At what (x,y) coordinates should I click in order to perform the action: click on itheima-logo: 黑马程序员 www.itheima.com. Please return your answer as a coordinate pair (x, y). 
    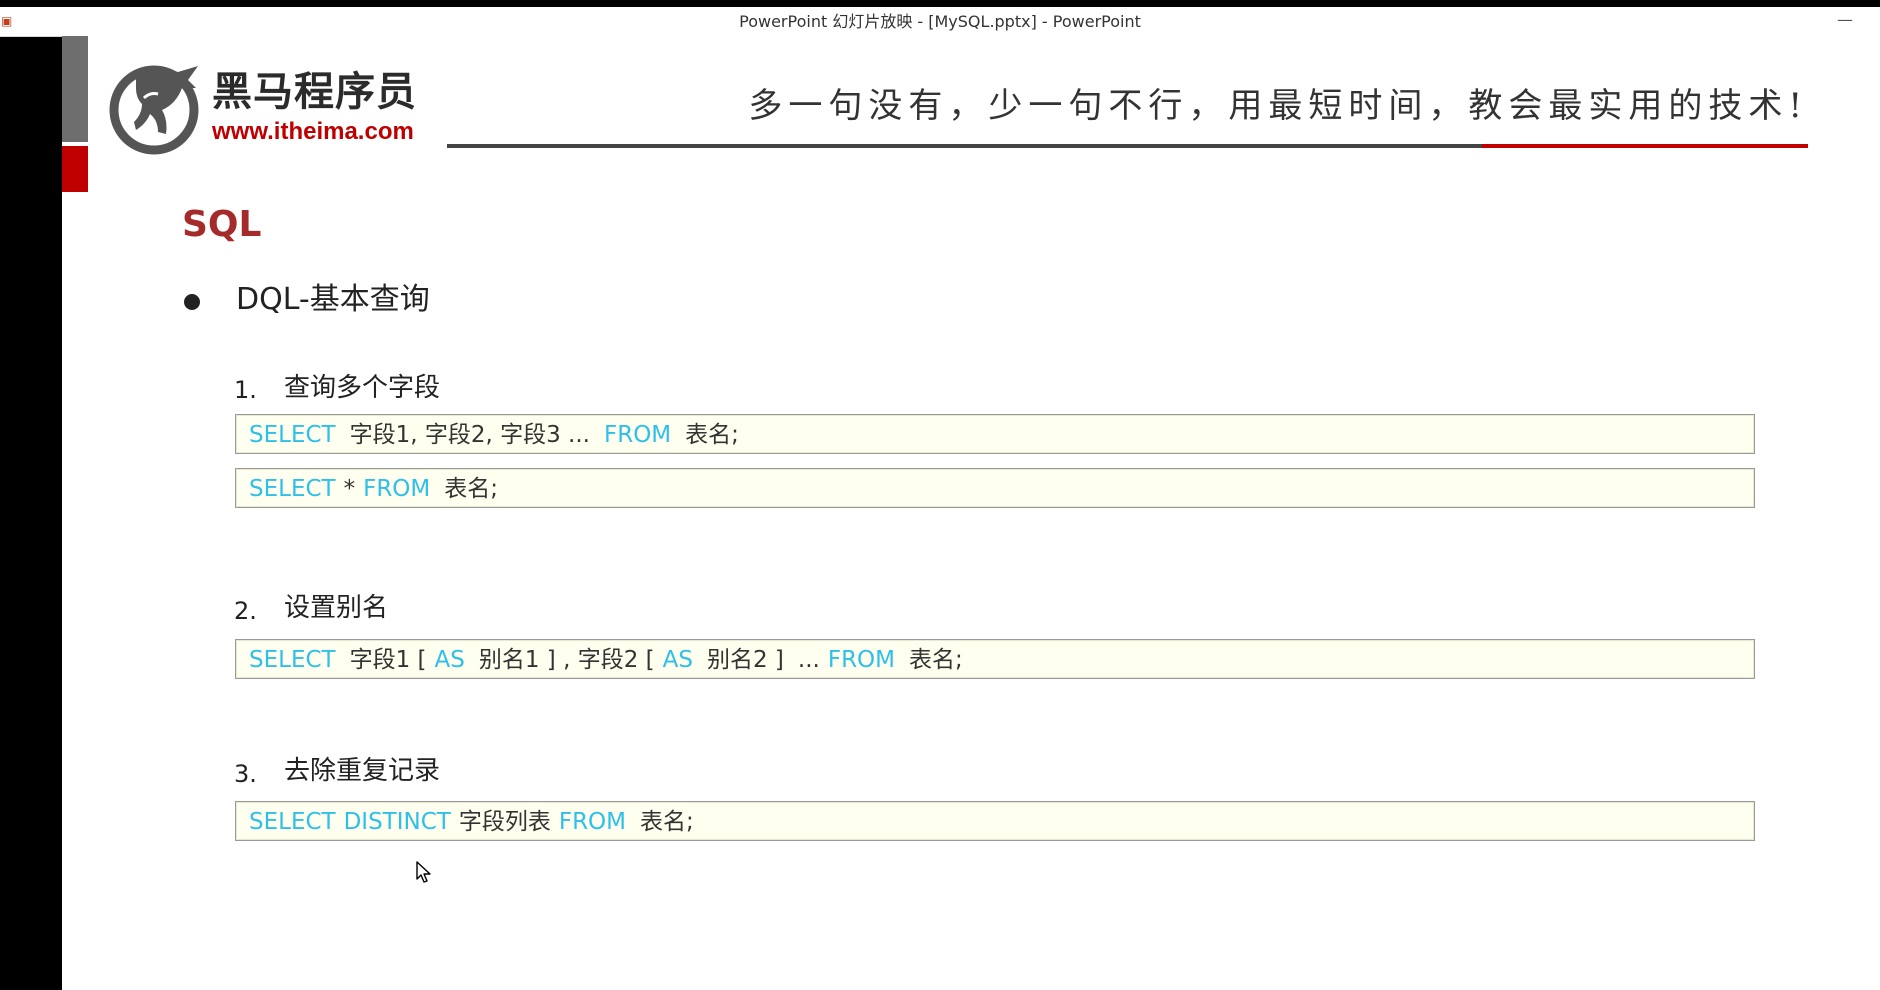
    Looking at the image, I should click on (271, 108).